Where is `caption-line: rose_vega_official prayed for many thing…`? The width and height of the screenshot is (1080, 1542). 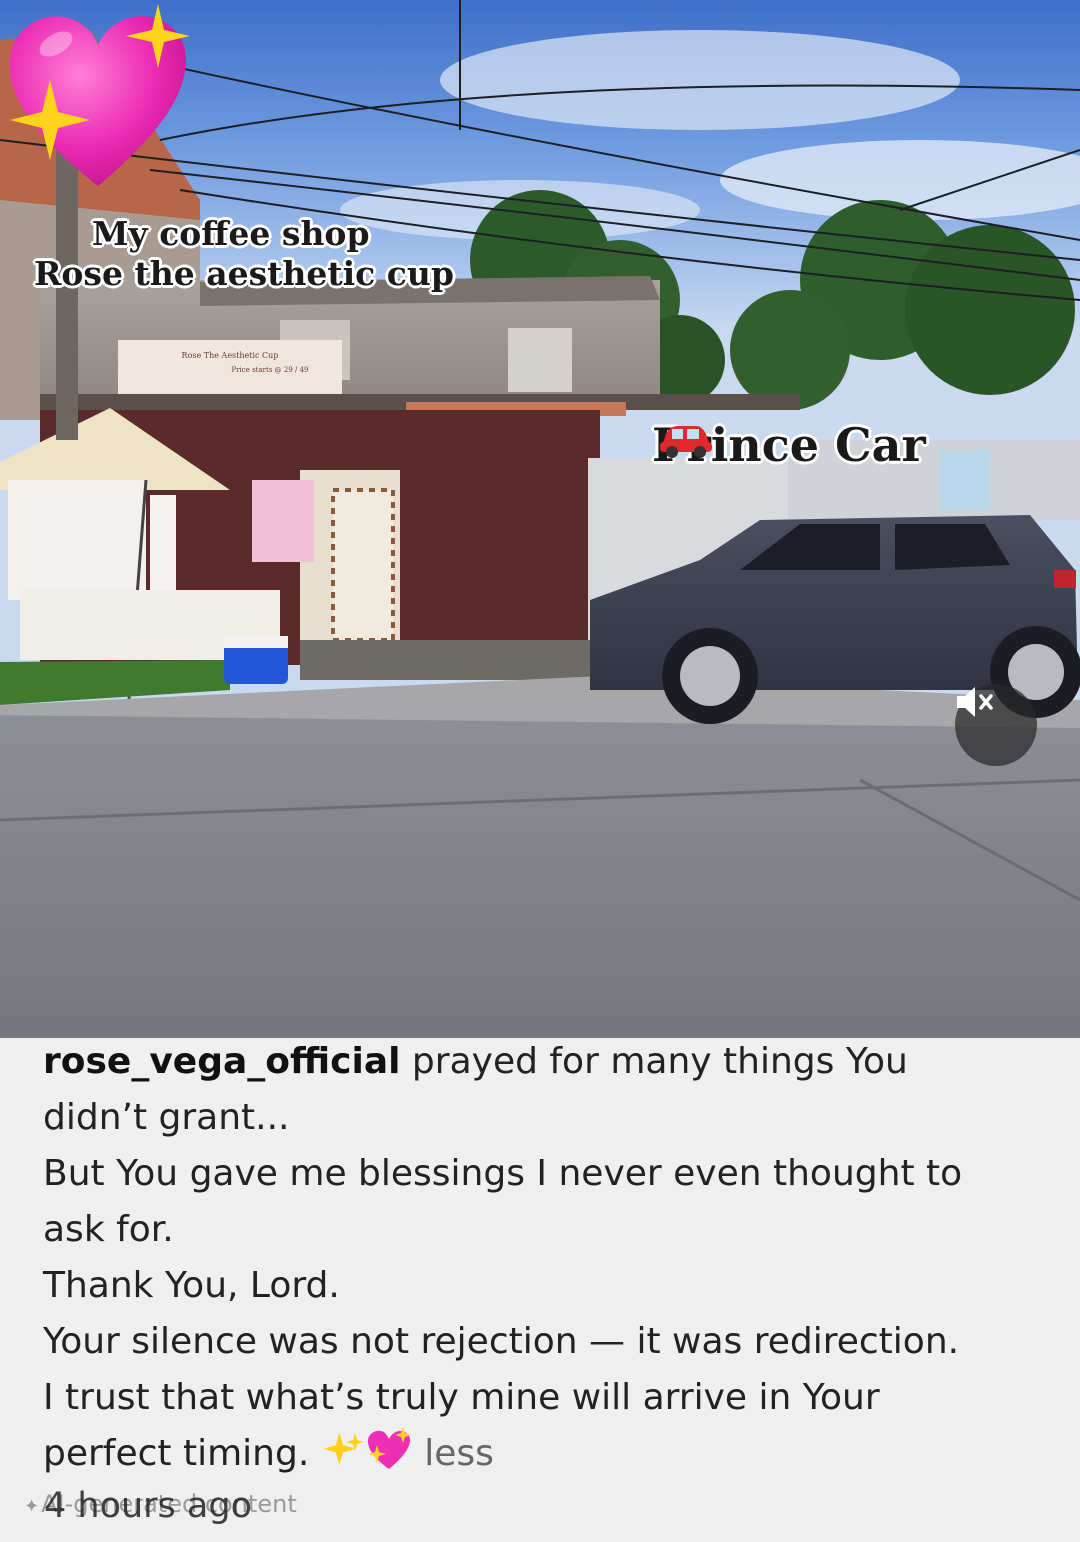 caption-line: rose_vega_official prayed for many thing… is located at coordinates (543, 1062).